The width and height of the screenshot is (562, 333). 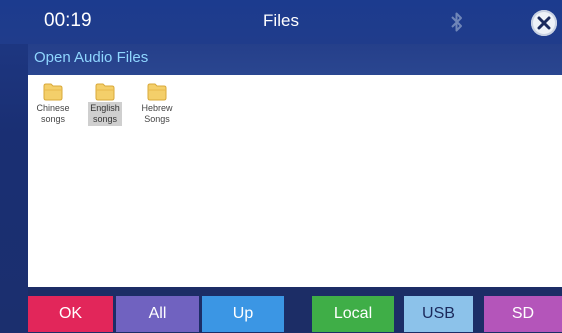 What do you see at coordinates (295, 310) in the screenshot?
I see `action-bar: OK All Up Local USB SD` at bounding box center [295, 310].